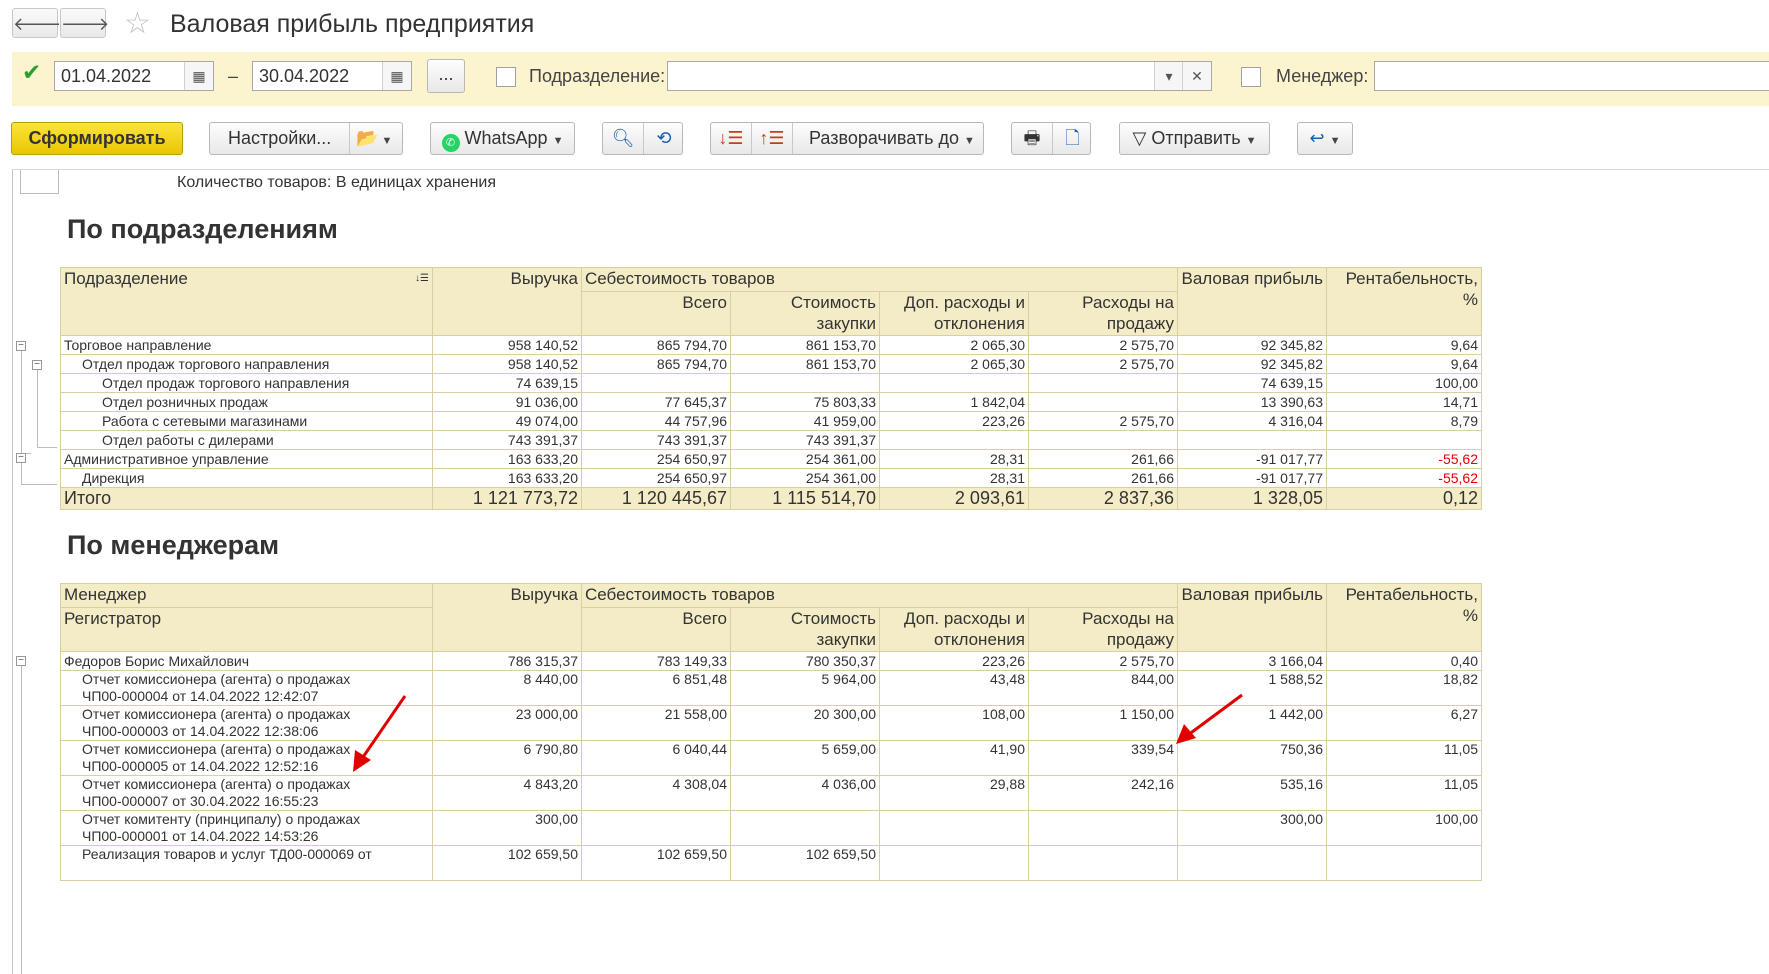 Image resolution: width=1769 pixels, height=974 pixels. What do you see at coordinates (1168, 76) in the screenshot?
I see `dropdown-icon: ▾` at bounding box center [1168, 76].